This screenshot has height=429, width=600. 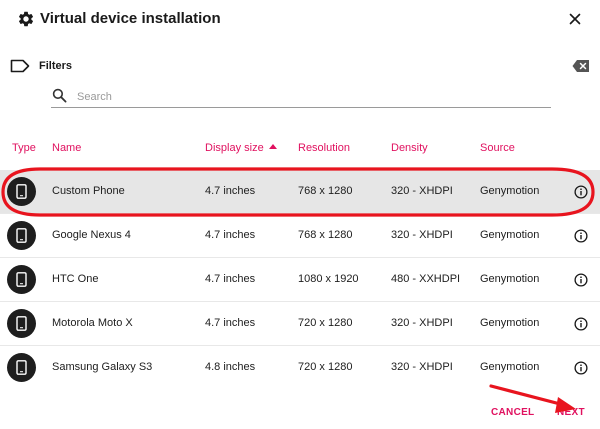 I want to click on device-display-size: 4.8 inches, so click(x=230, y=367).